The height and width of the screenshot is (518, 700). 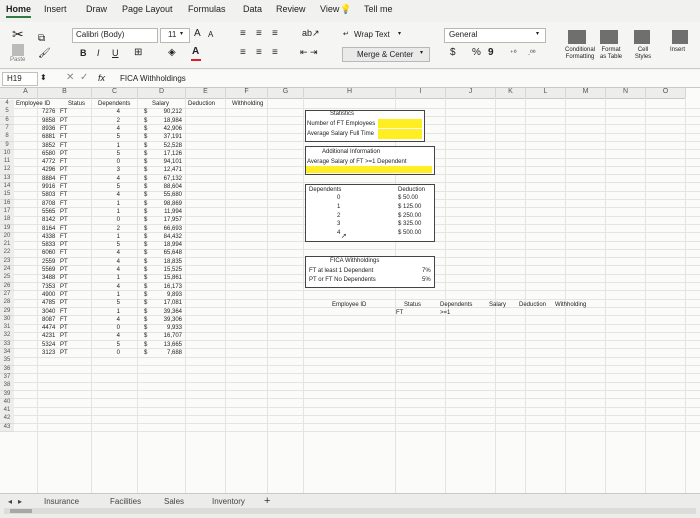 I want to click on salary-cell: 15,861, so click(x=167, y=278).